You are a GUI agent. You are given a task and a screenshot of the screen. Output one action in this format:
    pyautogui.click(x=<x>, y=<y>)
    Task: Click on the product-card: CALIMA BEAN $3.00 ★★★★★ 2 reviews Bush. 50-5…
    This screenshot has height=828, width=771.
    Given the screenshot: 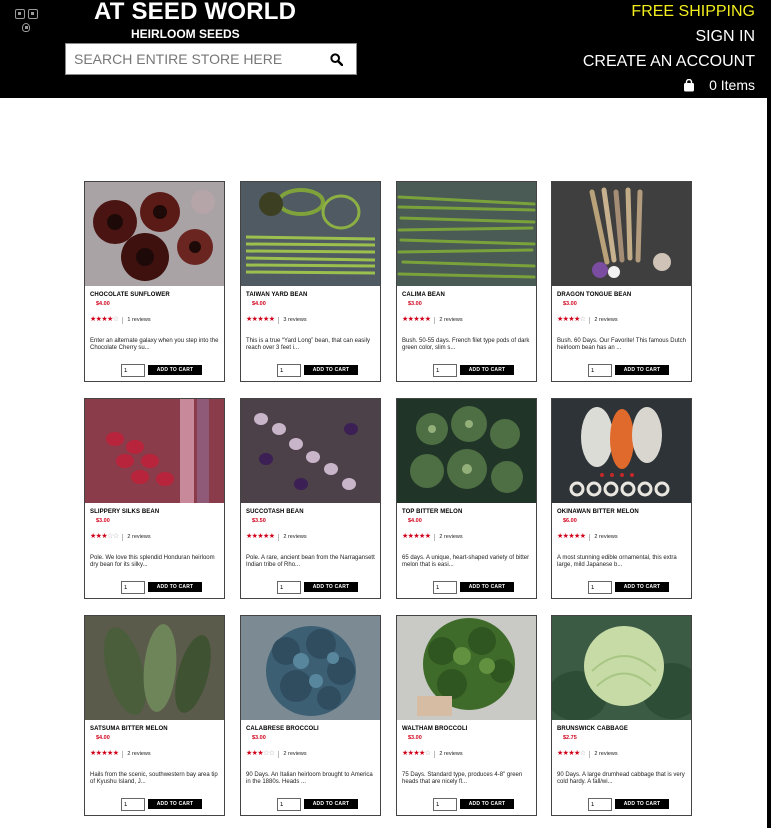 What is the action you would take?
    pyautogui.click(x=466, y=281)
    